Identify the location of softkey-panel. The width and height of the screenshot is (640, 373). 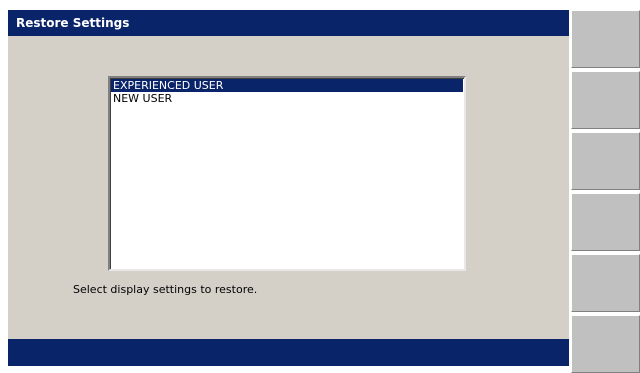
(605, 191).